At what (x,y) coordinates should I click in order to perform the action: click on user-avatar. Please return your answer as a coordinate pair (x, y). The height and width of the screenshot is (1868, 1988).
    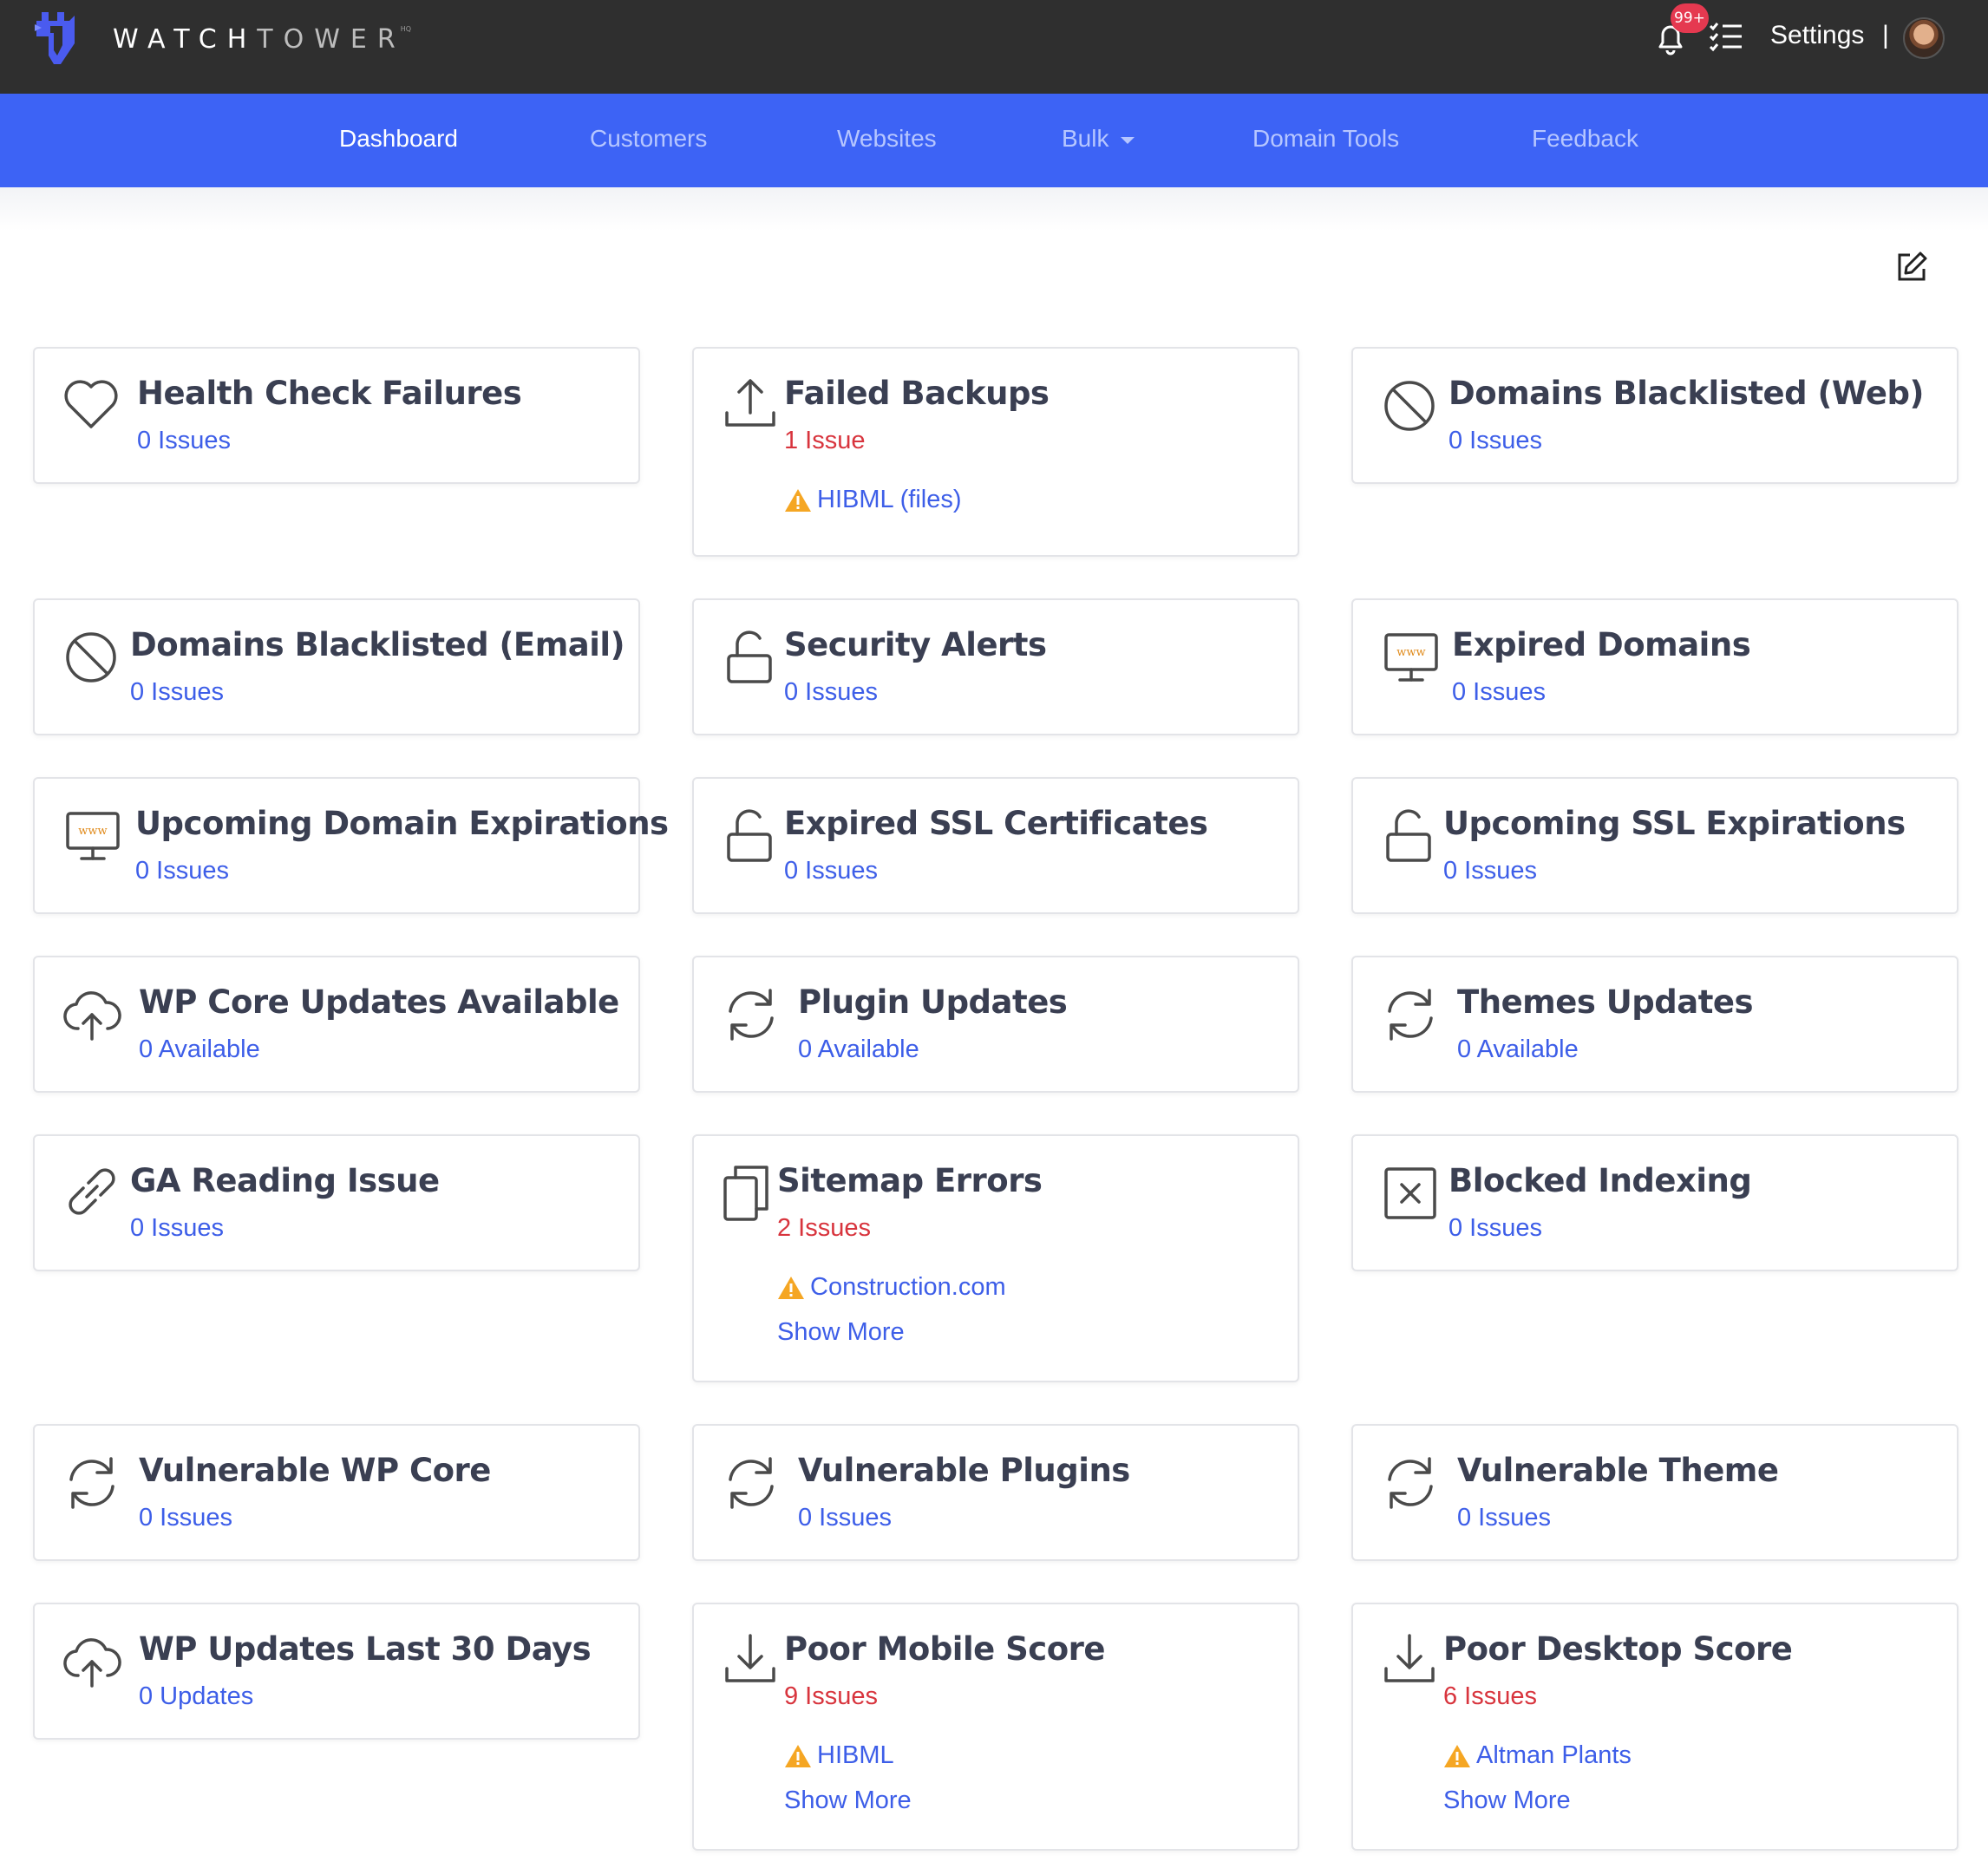
    Looking at the image, I should click on (1924, 38).